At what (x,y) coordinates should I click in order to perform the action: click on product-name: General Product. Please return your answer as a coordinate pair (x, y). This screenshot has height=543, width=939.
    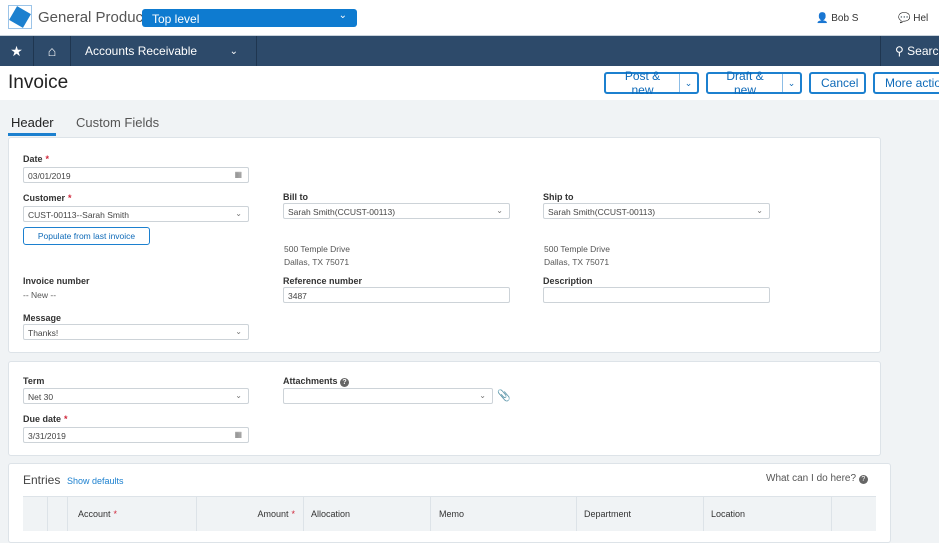
    Looking at the image, I should click on (93, 17).